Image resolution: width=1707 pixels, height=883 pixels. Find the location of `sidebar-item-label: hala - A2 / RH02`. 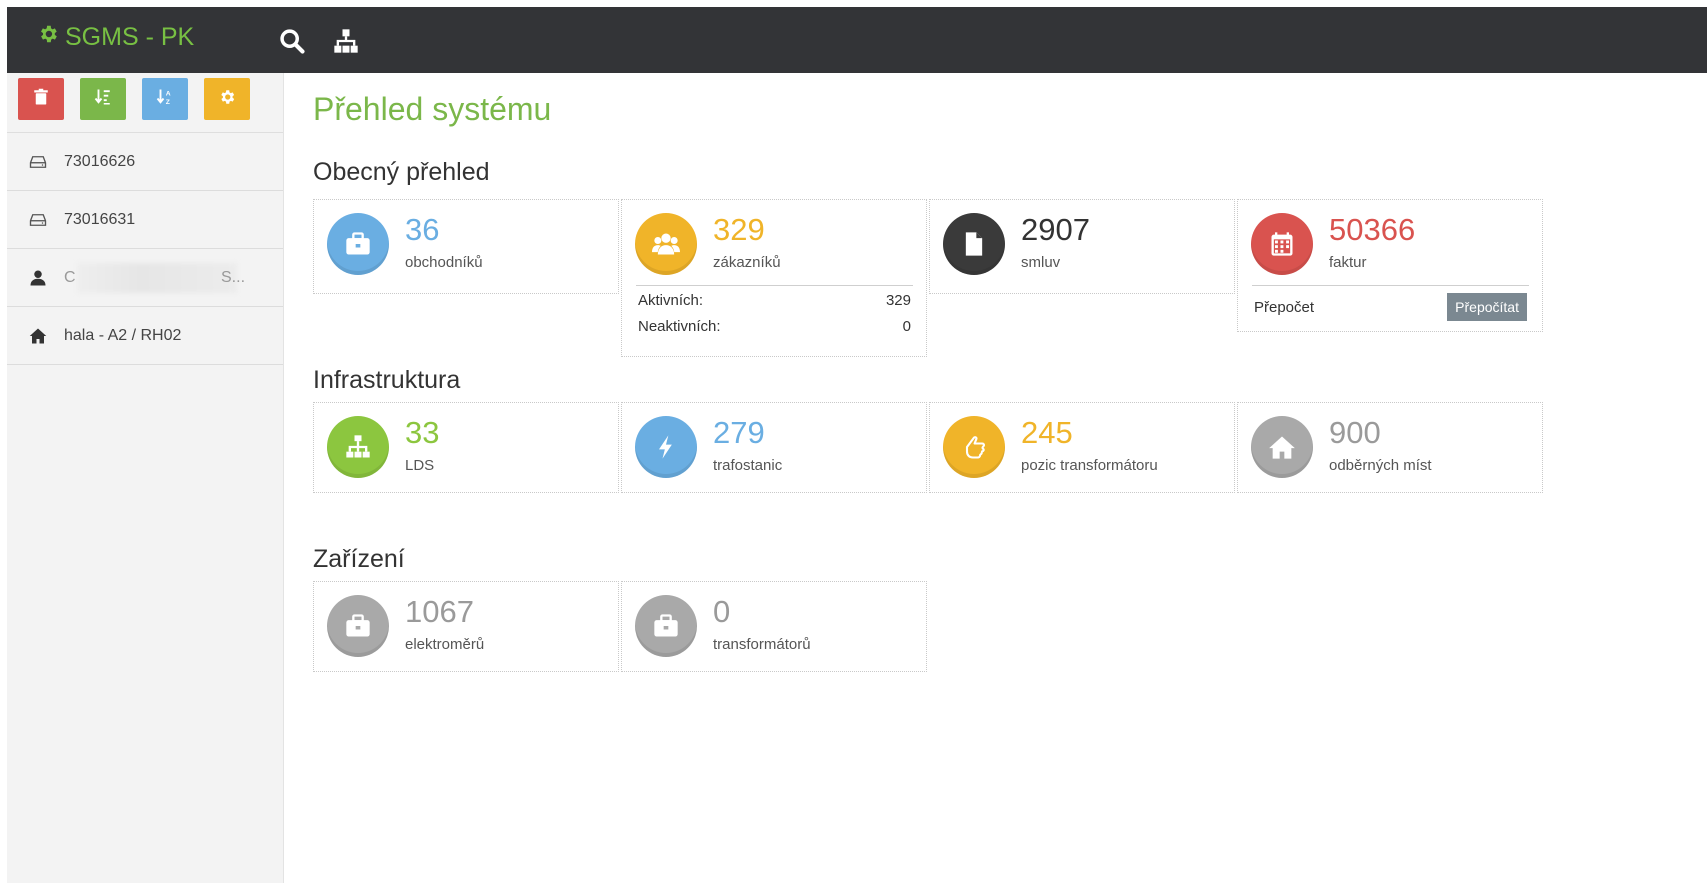

sidebar-item-label: hala - A2 / RH02 is located at coordinates (123, 335).